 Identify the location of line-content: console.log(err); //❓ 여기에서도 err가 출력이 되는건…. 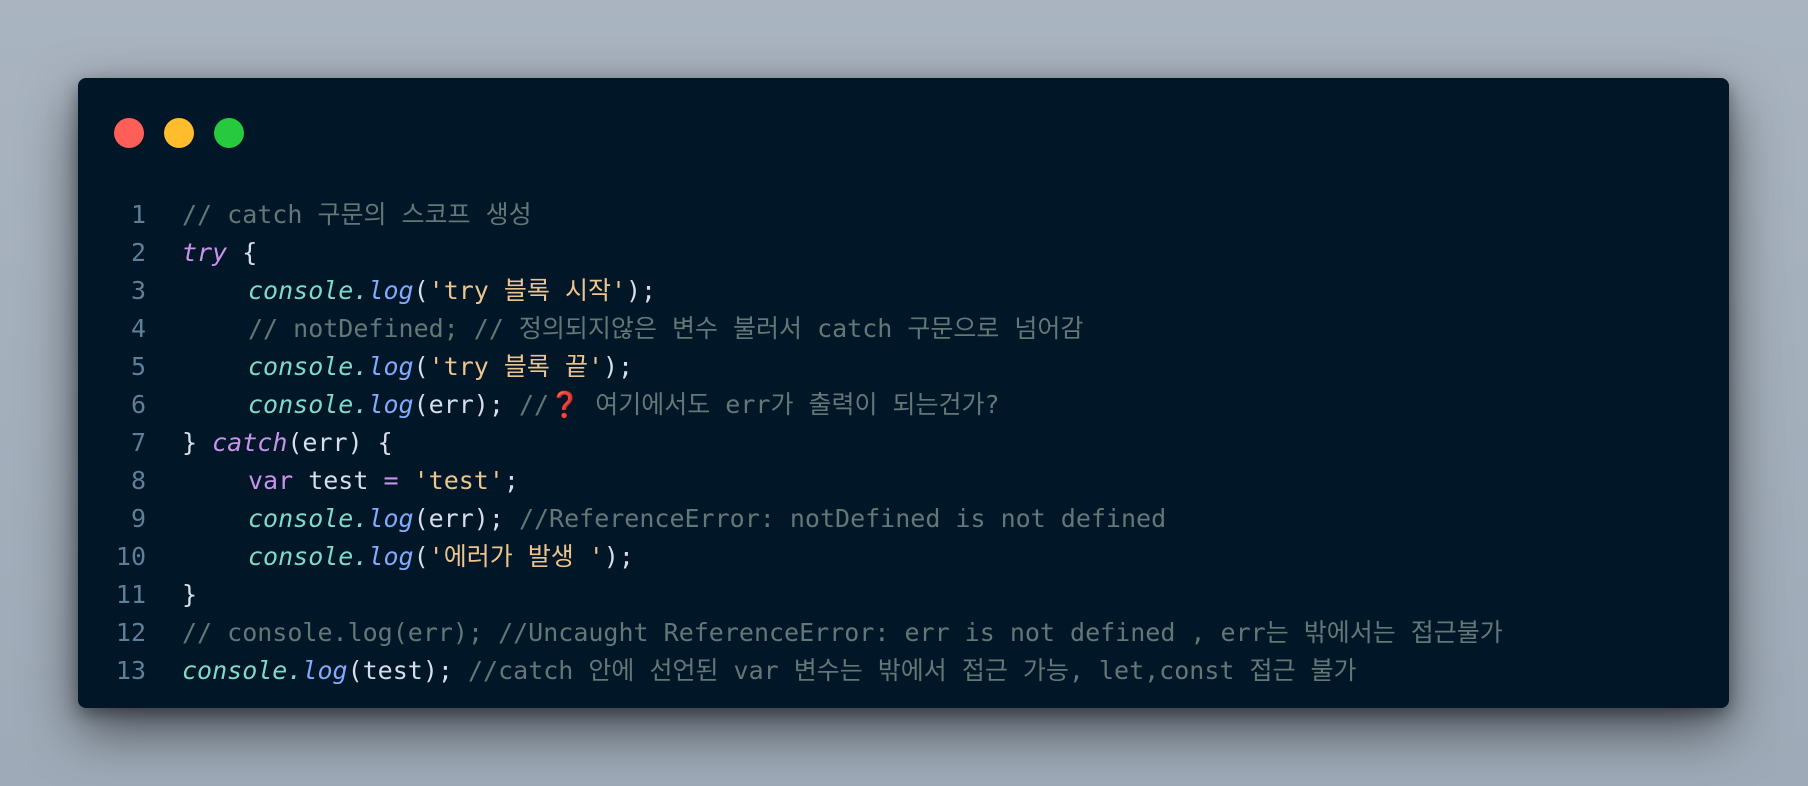
(573, 405).